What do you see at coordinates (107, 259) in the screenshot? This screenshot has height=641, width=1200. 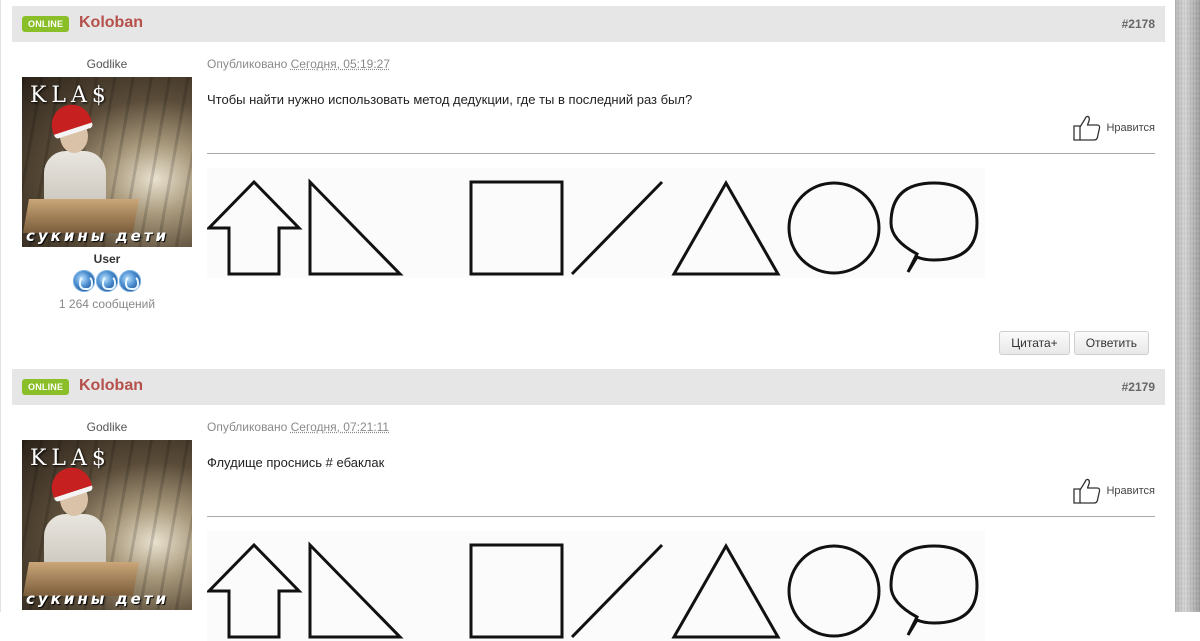 I see `user-group: User` at bounding box center [107, 259].